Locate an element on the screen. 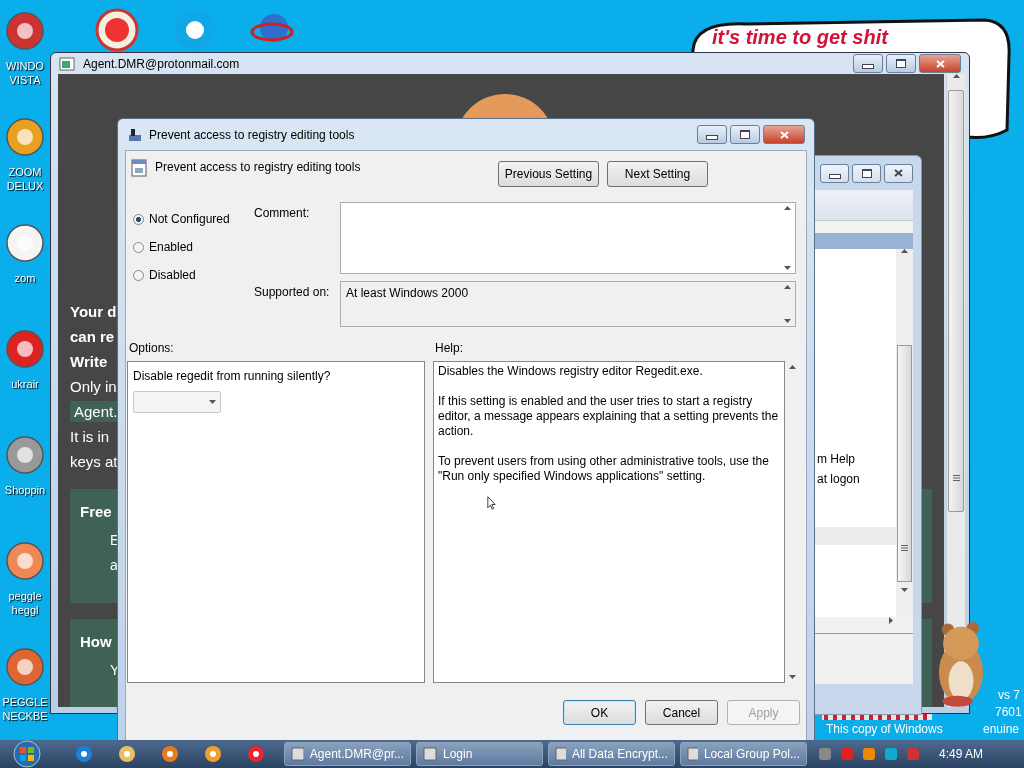 This screenshot has height=768, width=1024. section-label: Options: is located at coordinates (152, 349).